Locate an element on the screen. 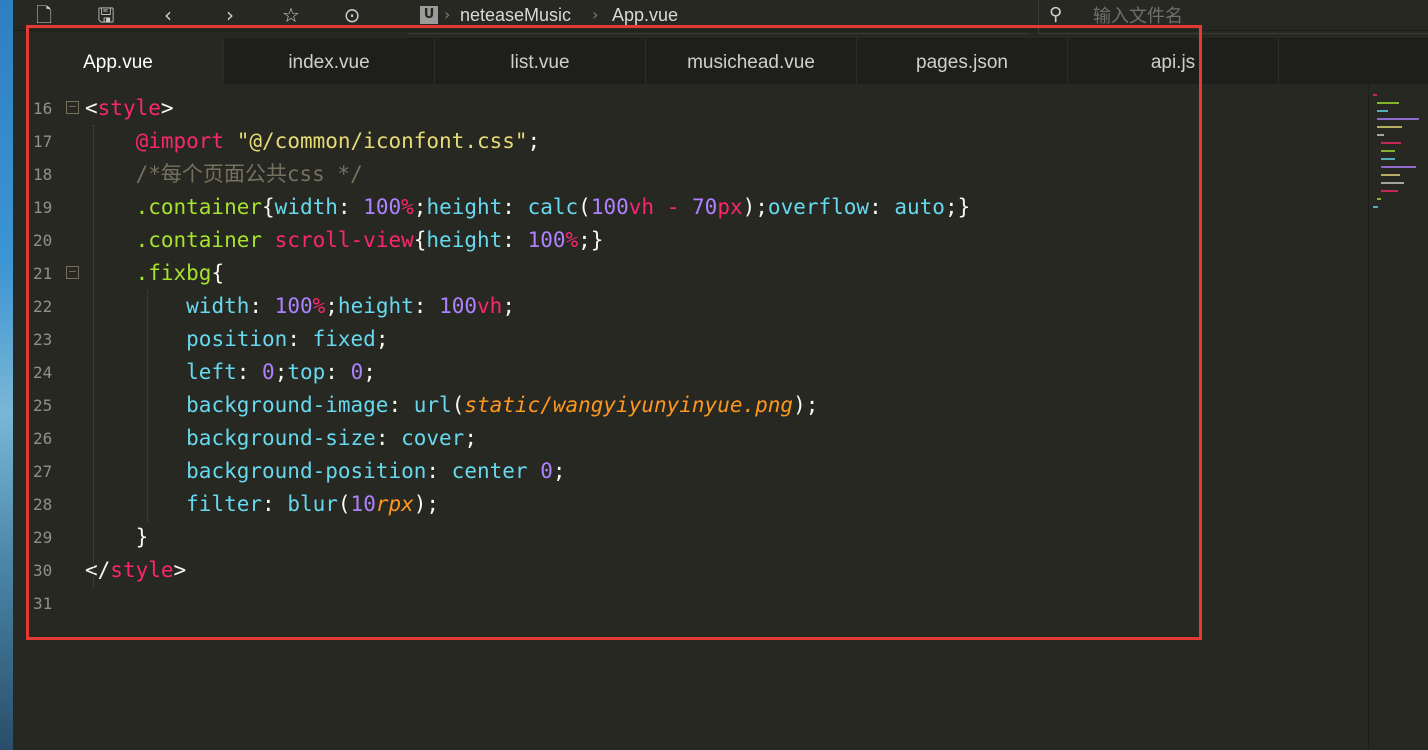 This screenshot has height=750, width=1428. tab-api-js: api.js is located at coordinates (1173, 61).